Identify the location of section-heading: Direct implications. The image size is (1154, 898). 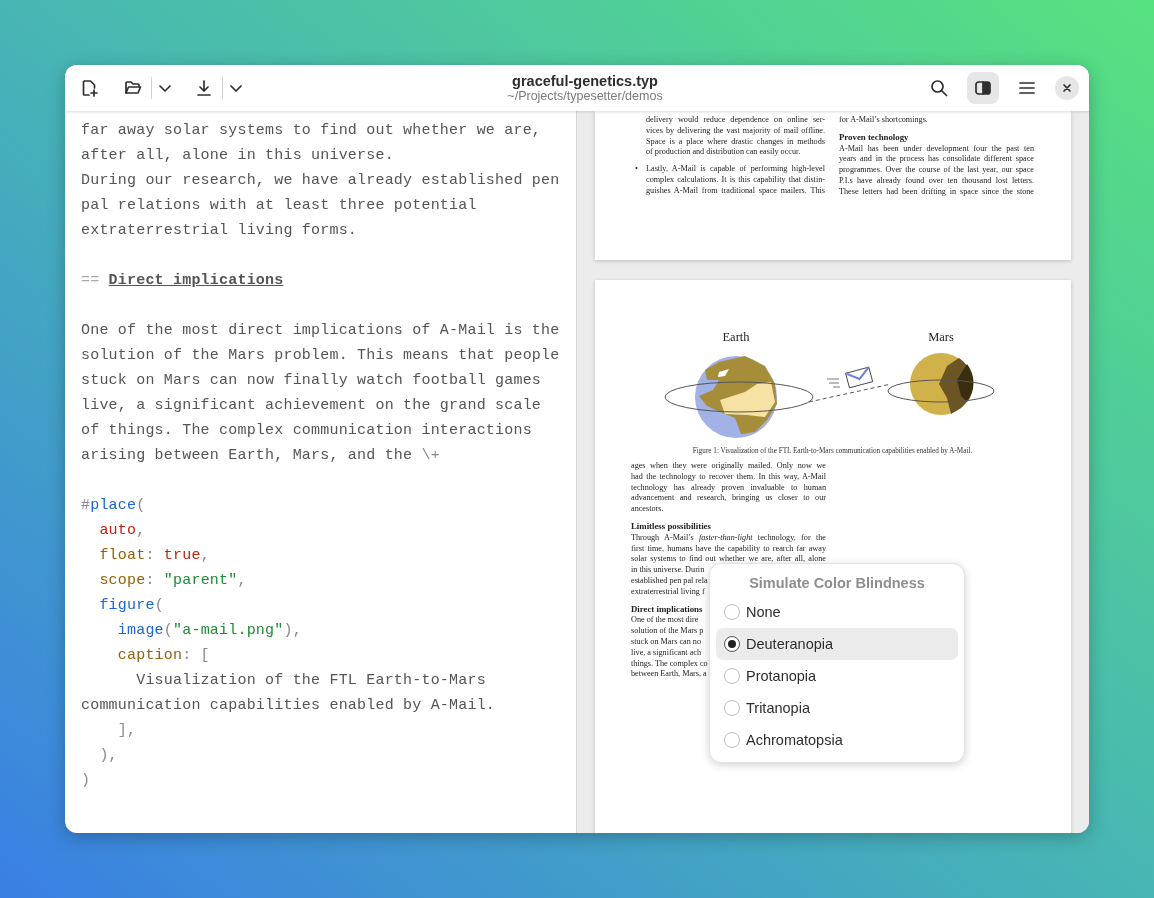
(667, 609).